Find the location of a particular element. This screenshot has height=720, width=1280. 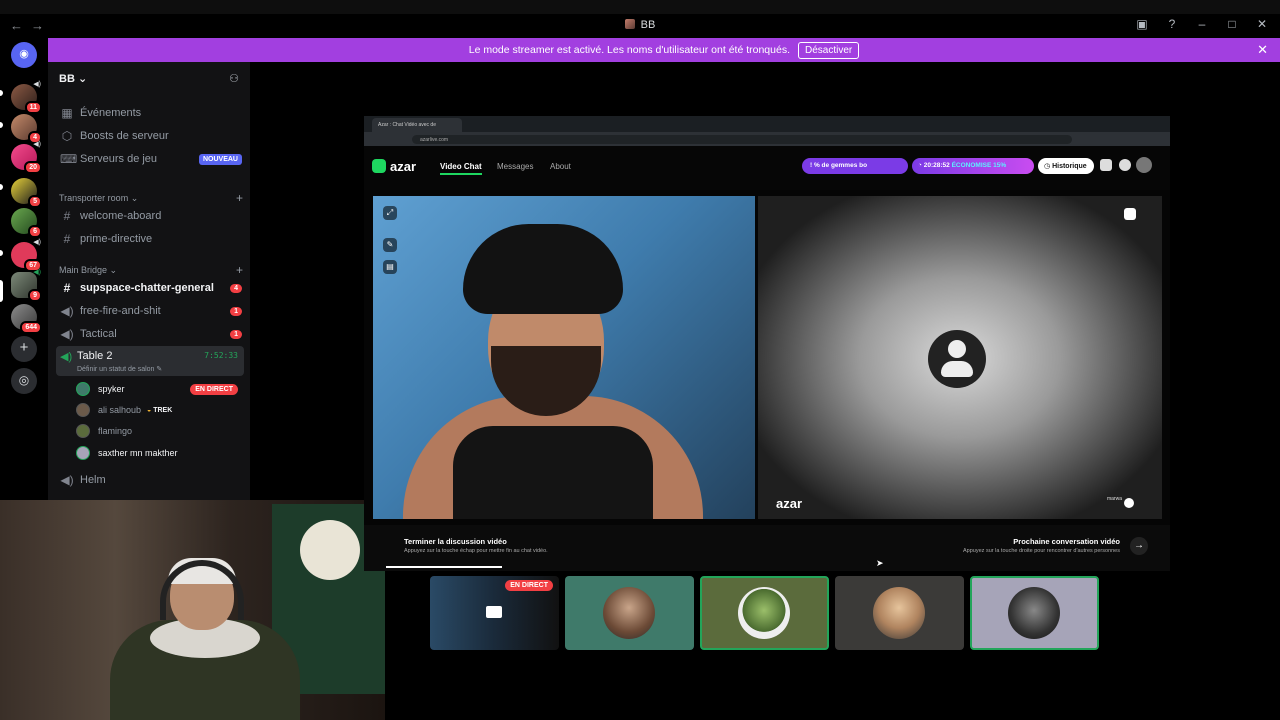

compass-icon: ◎ is located at coordinates (24, 380).